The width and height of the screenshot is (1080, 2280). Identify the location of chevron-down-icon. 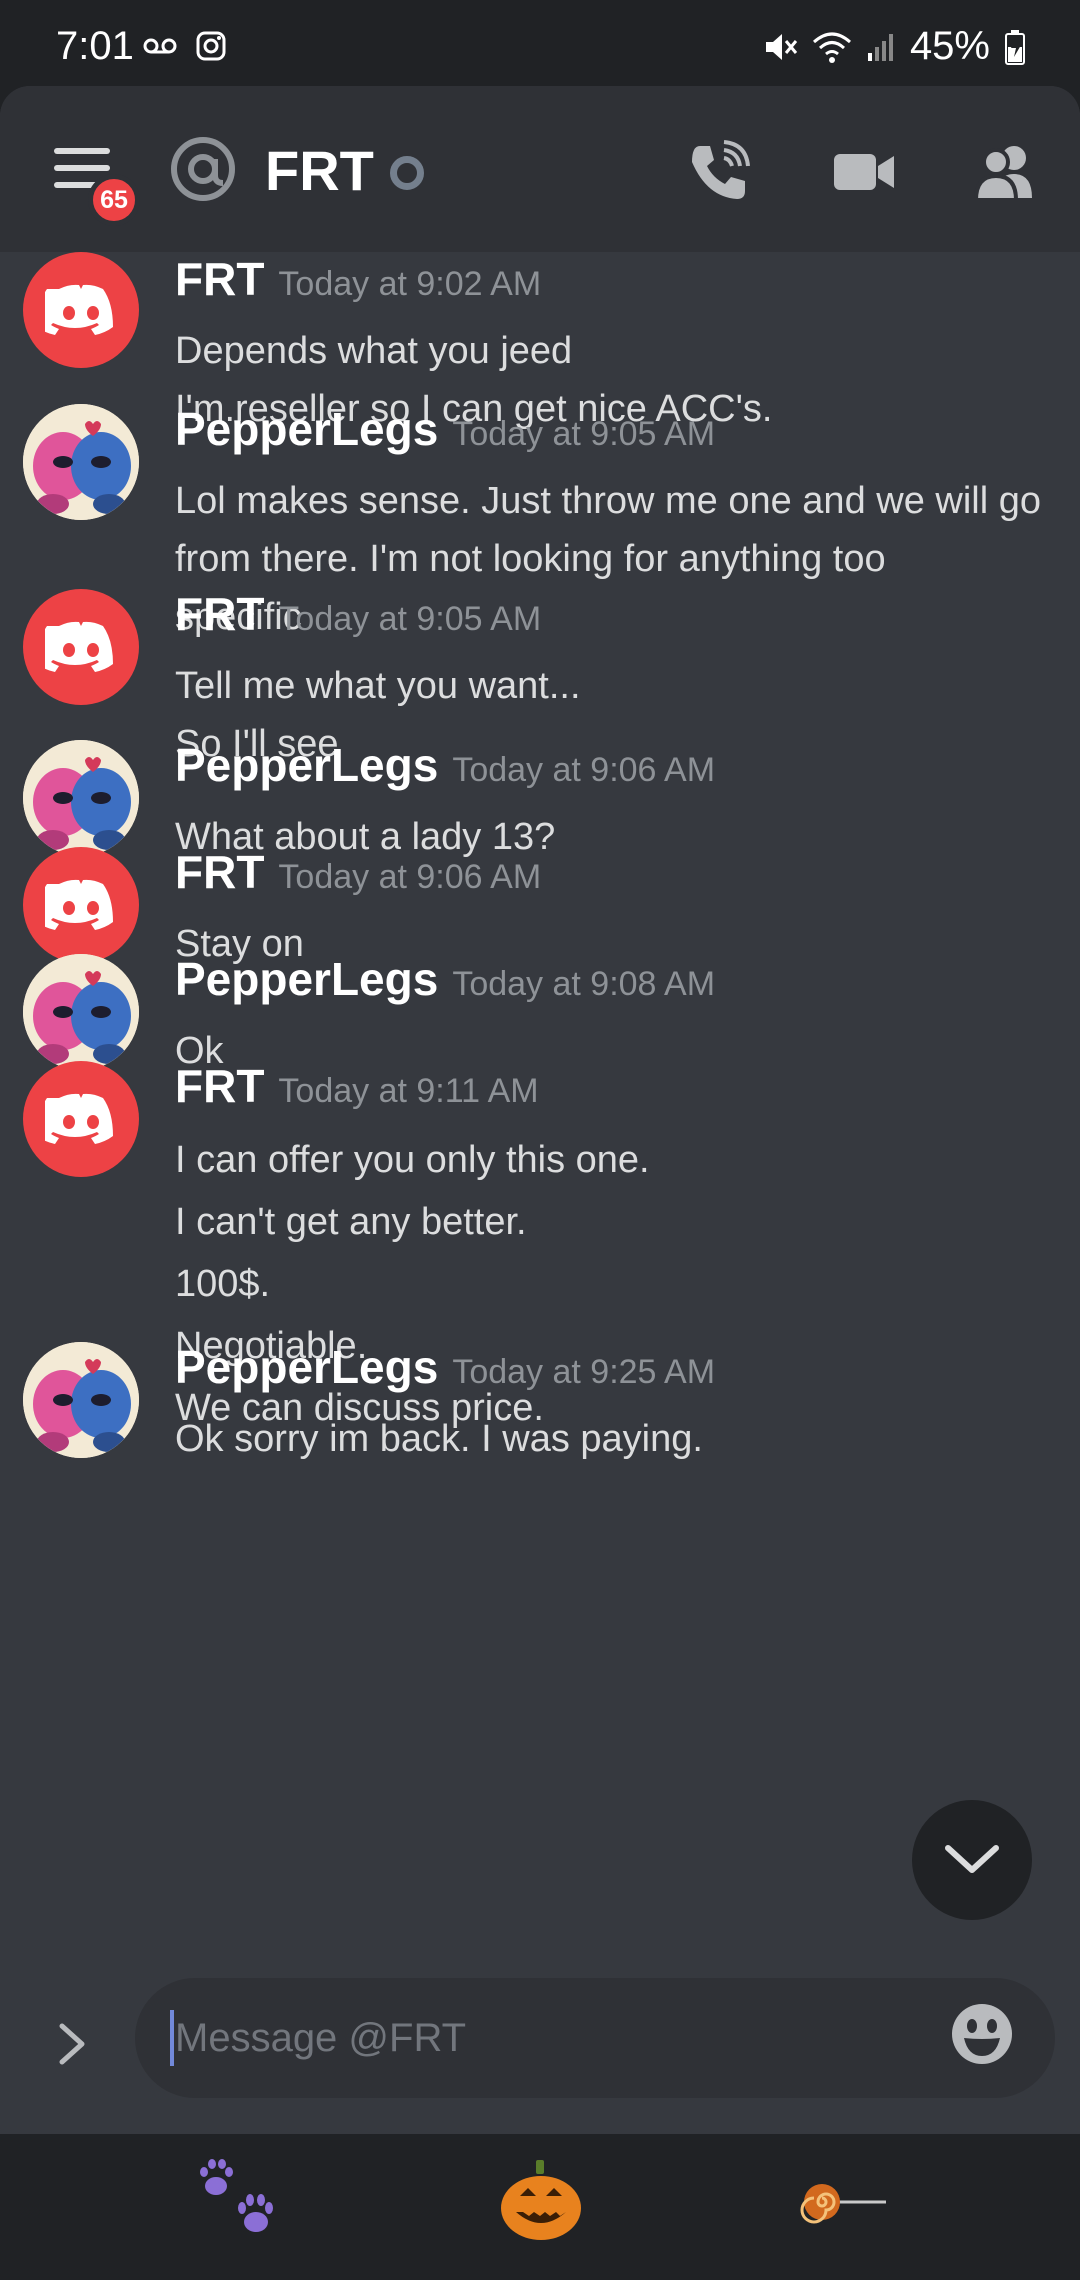
(972, 1859).